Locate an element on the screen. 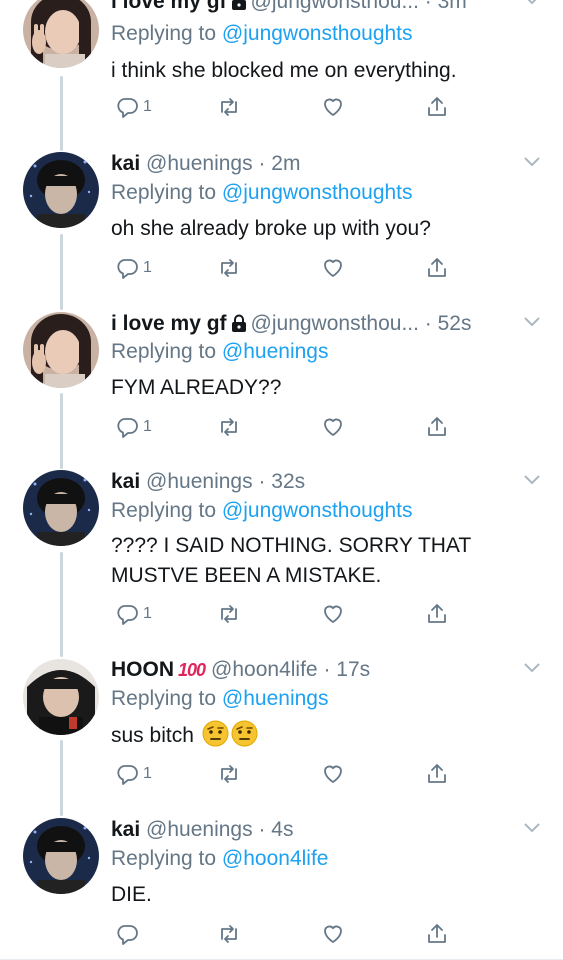 This screenshot has width=563, height=960. tweet-header: i love my gf @jungwonsthou... · 3m is located at coordinates (317, 8).